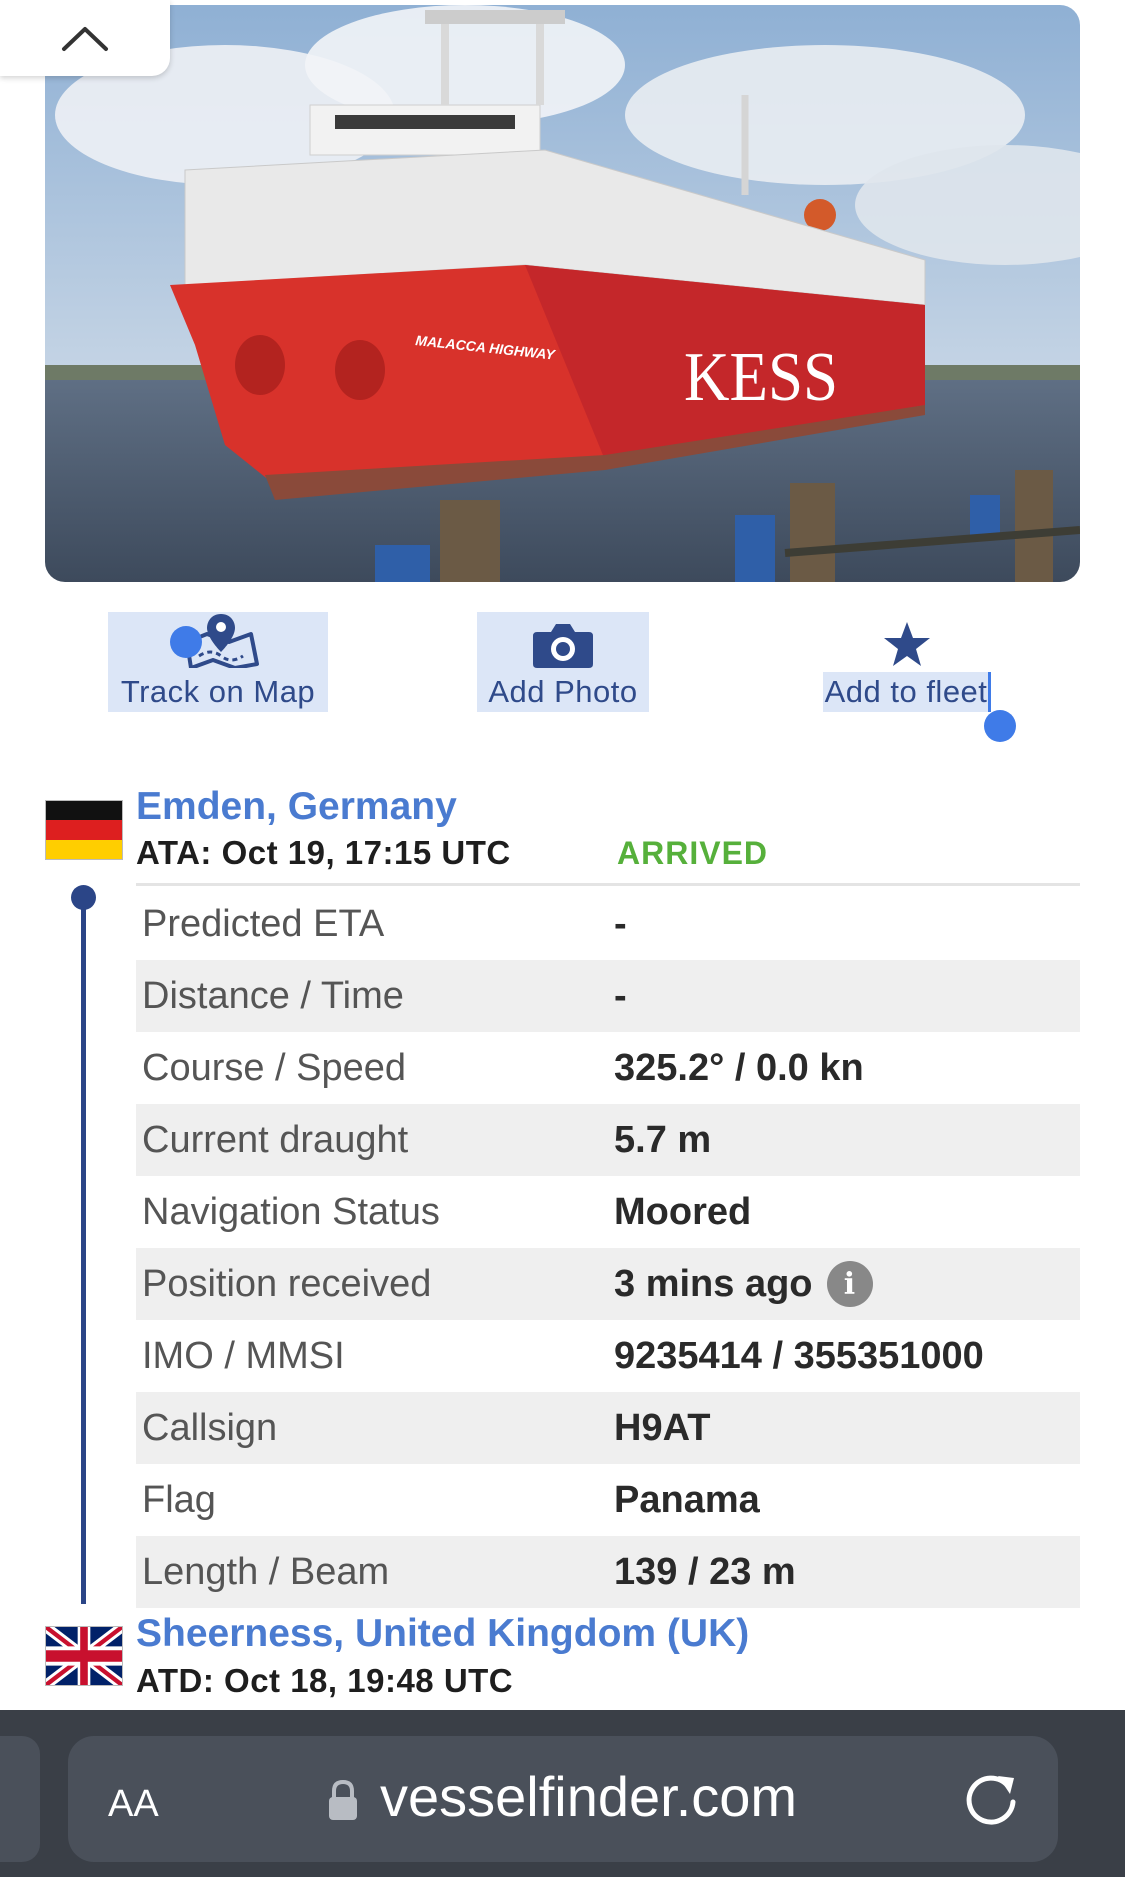 Image resolution: width=1125 pixels, height=1877 pixels. I want to click on row-label: Length / Beam, so click(266, 1571).